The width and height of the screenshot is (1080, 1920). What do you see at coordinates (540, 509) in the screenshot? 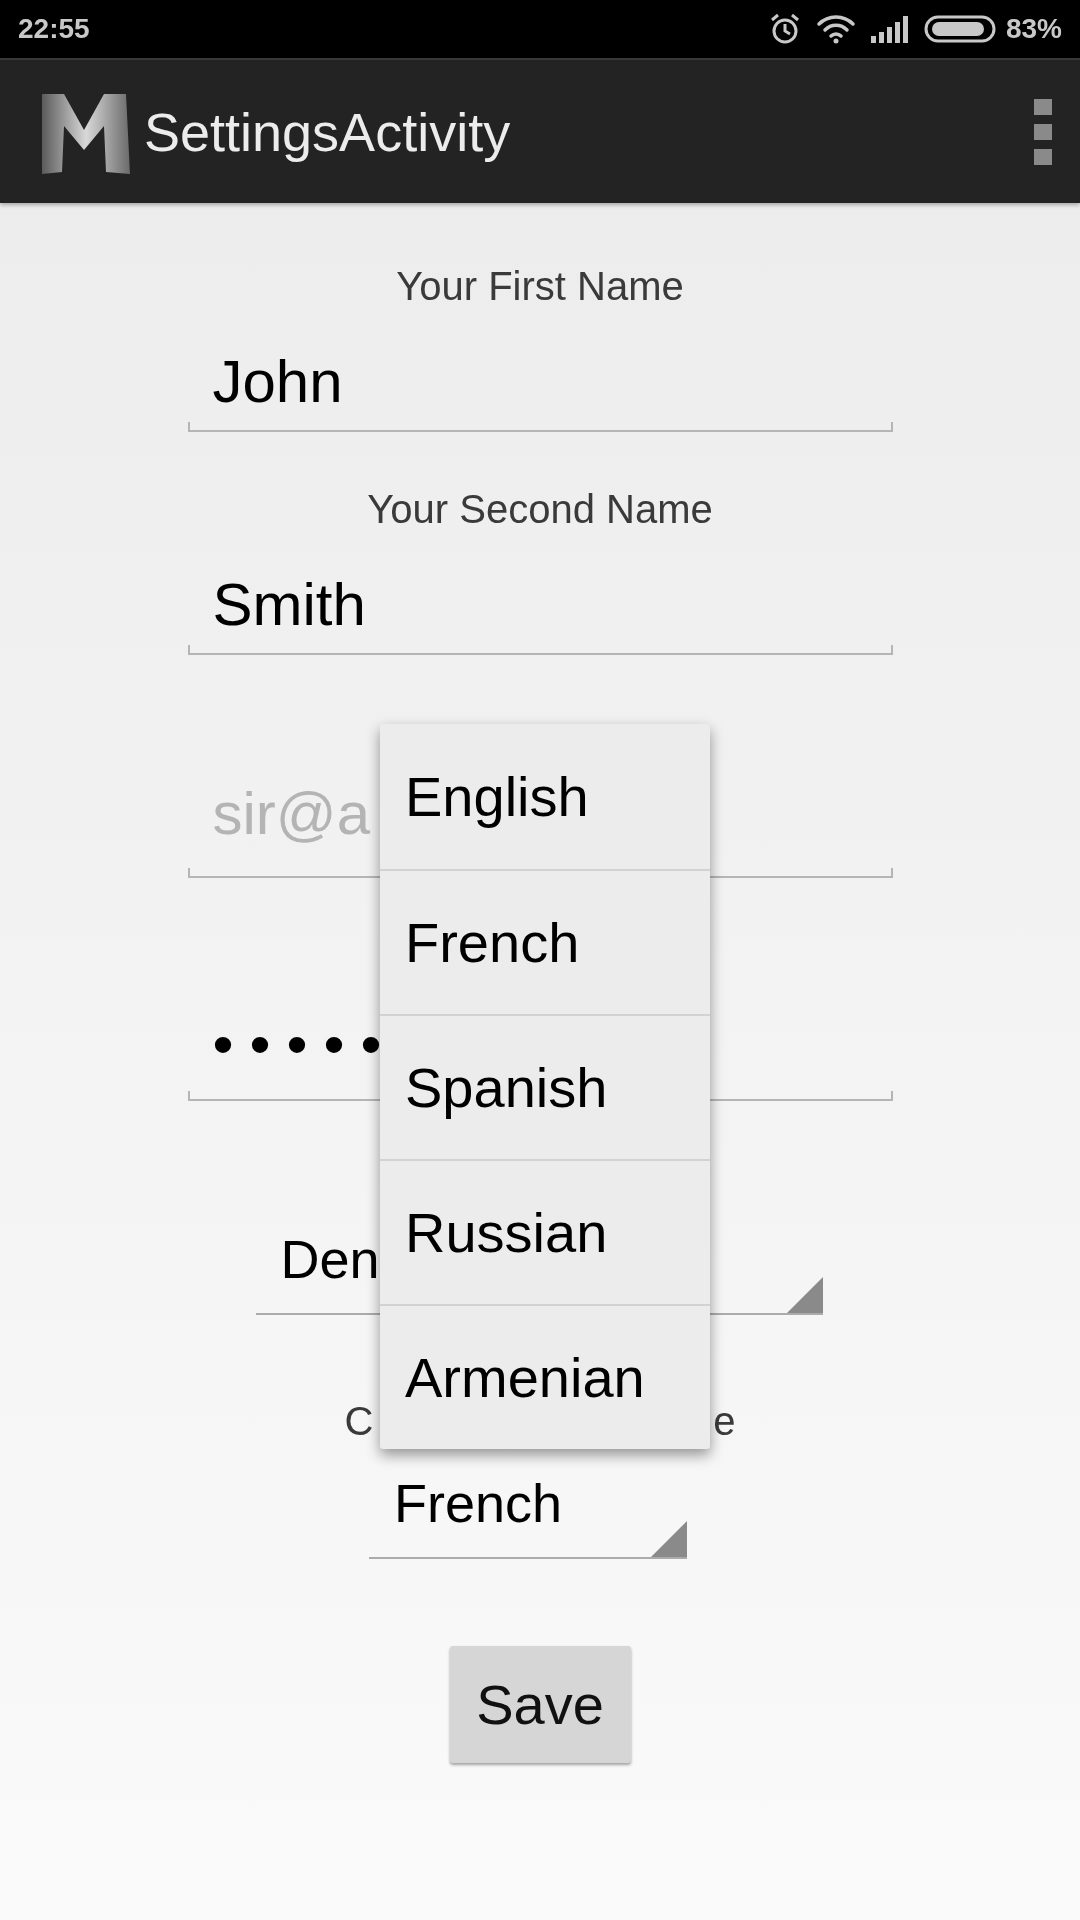
I see `field-label: Your Second Name` at bounding box center [540, 509].